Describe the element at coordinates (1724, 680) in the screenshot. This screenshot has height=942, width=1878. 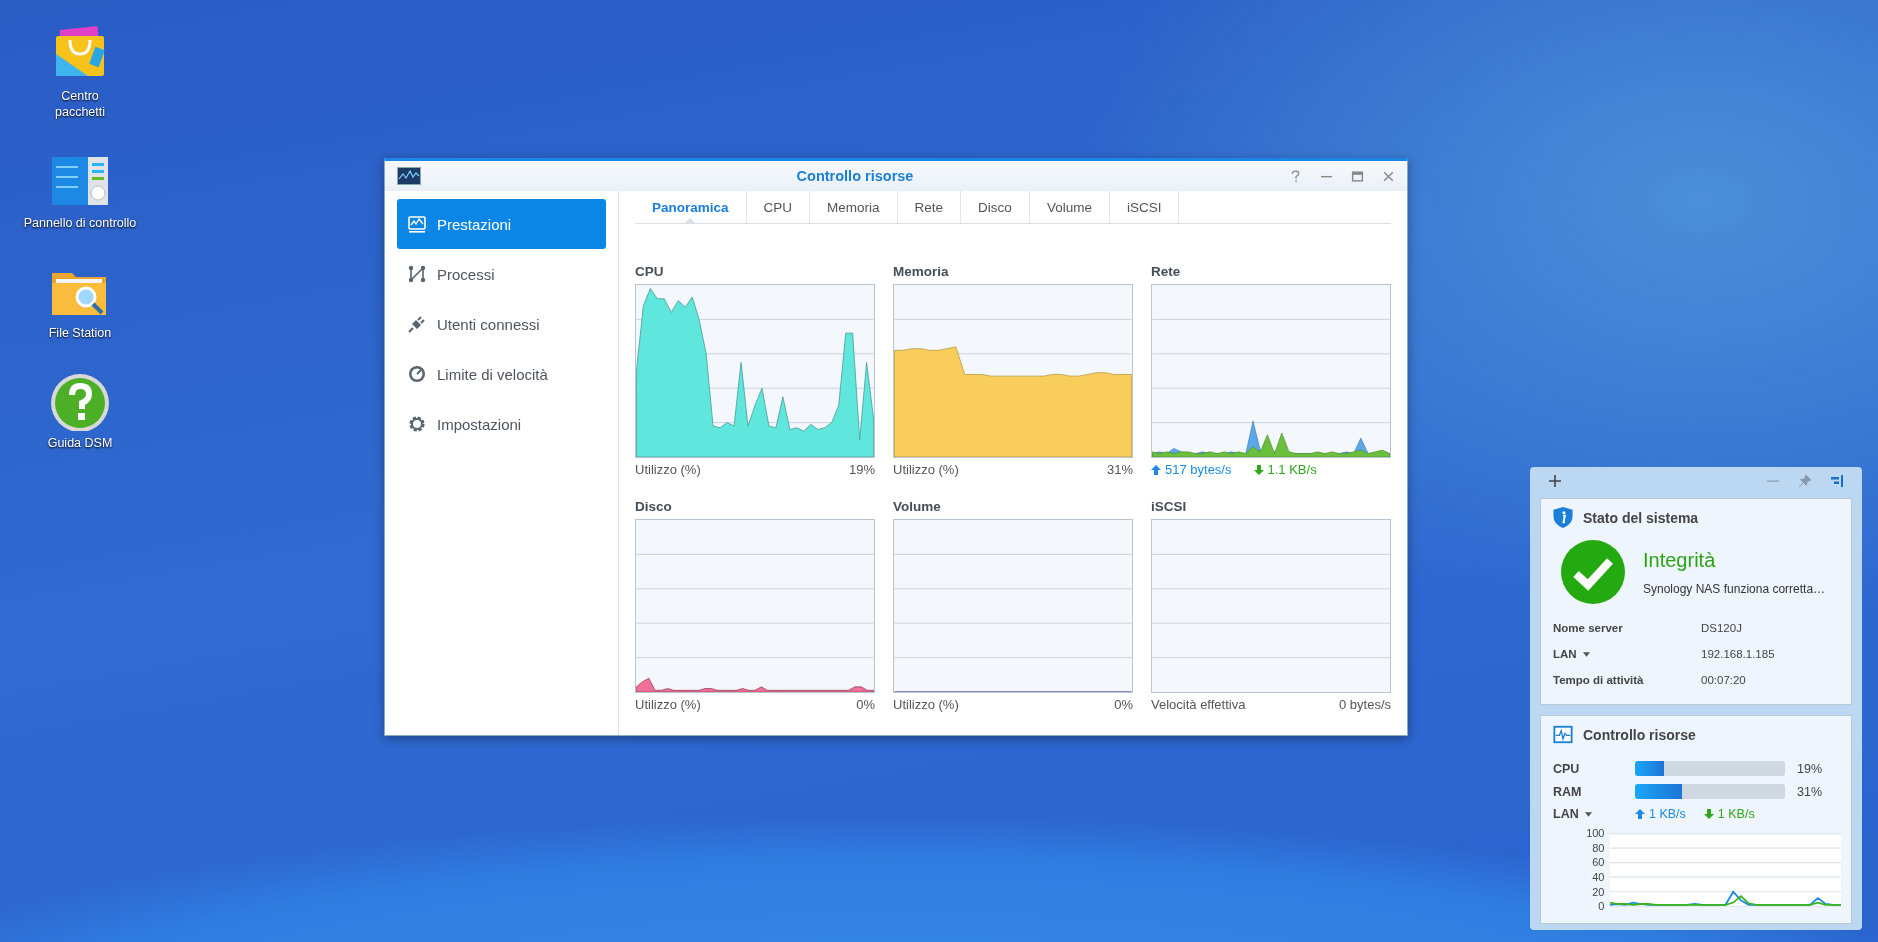
I see `info-value: 00:07:20` at that location.